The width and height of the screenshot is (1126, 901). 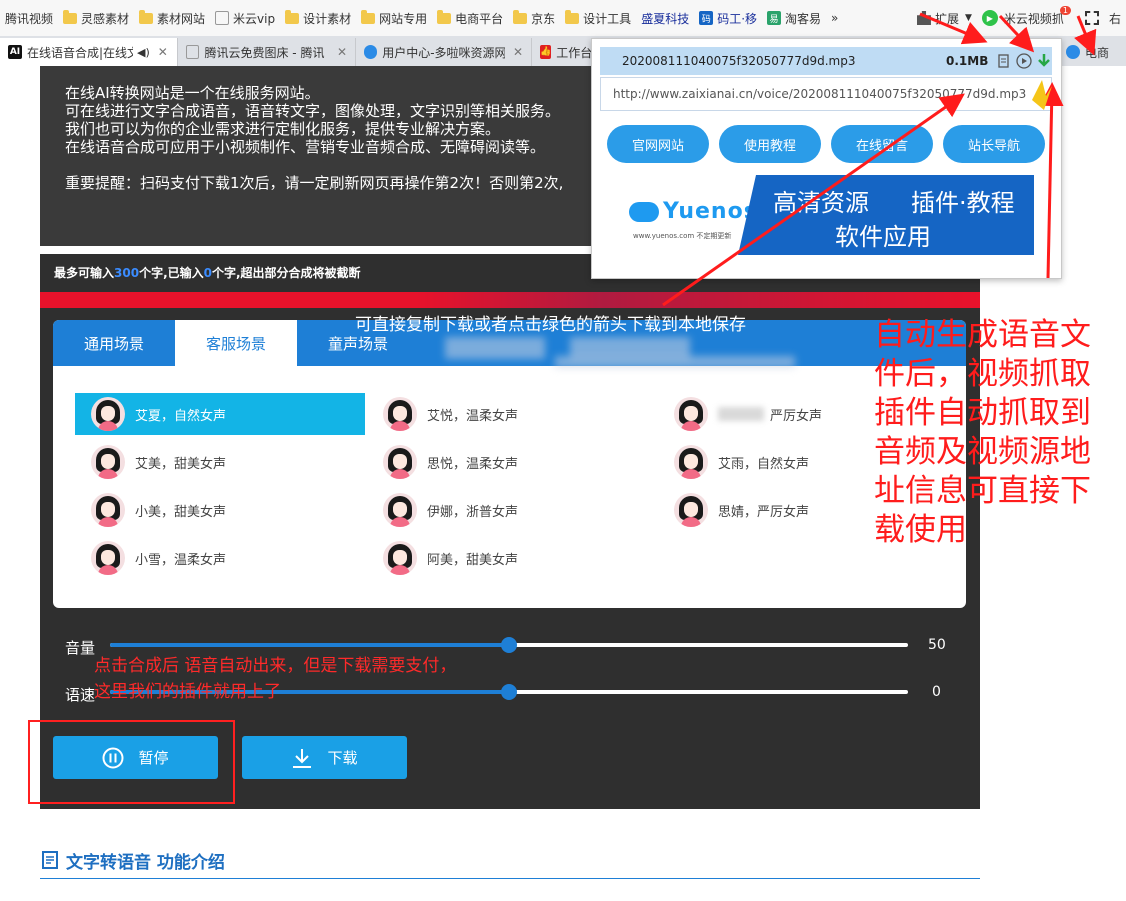 I want to click on annotation-copy-download: 可直接复制下载或者点击绿色的箭头下载到本地保存, so click(x=550, y=322).